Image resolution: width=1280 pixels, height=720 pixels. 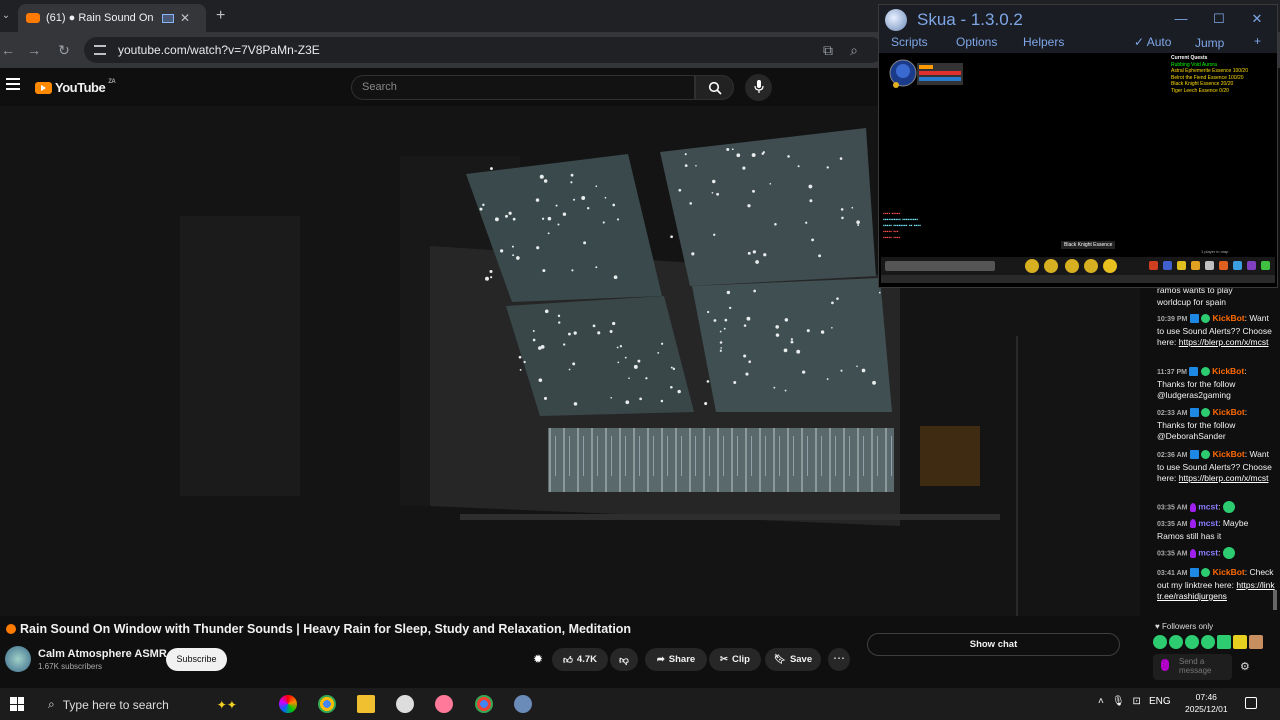 I want to click on microphone-icon, so click(x=1165, y=665).